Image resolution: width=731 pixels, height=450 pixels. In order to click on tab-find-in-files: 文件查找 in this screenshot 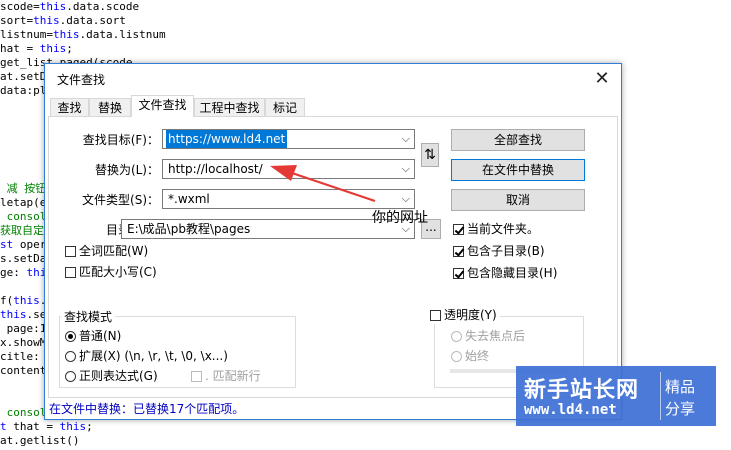, I will do `click(162, 106)`.